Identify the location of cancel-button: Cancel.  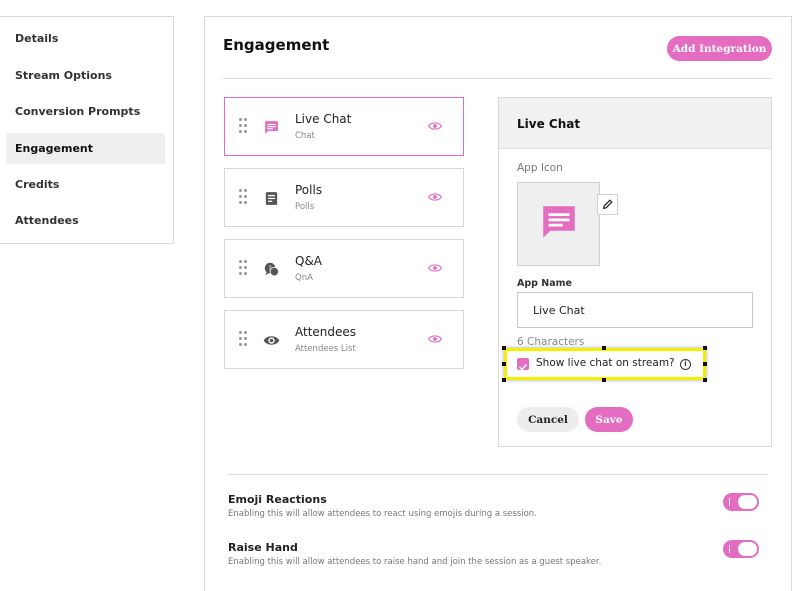
(548, 419).